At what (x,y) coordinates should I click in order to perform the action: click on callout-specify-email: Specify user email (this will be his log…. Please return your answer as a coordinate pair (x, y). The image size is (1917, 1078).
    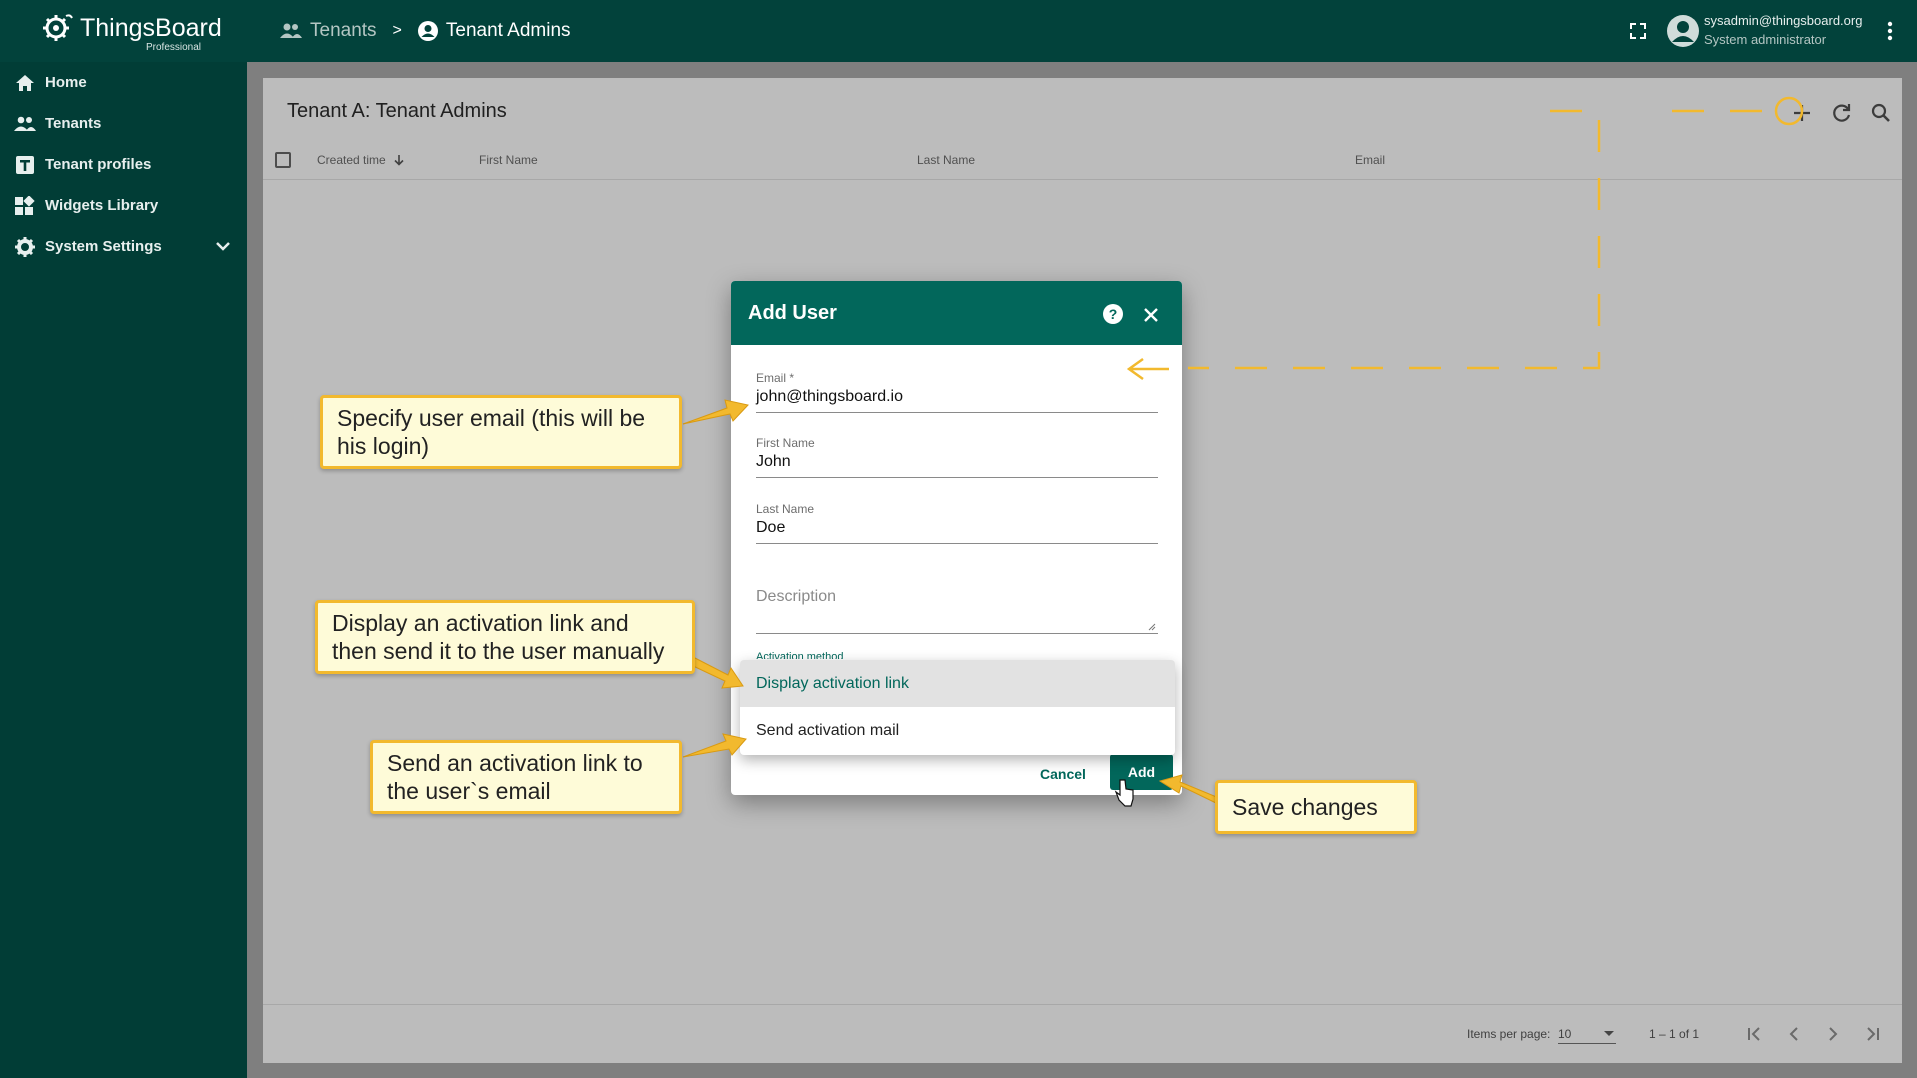
    Looking at the image, I should click on (501, 432).